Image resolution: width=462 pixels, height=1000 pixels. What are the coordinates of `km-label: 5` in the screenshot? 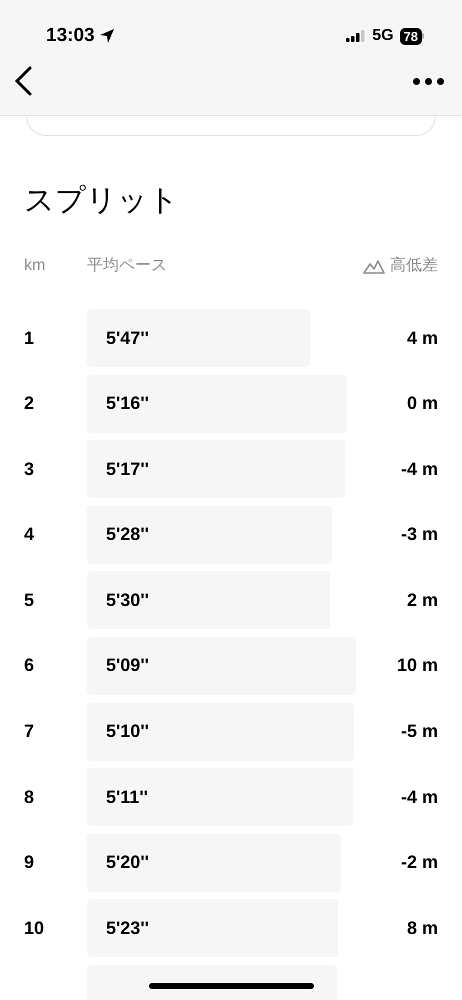 It's located at (30, 600).